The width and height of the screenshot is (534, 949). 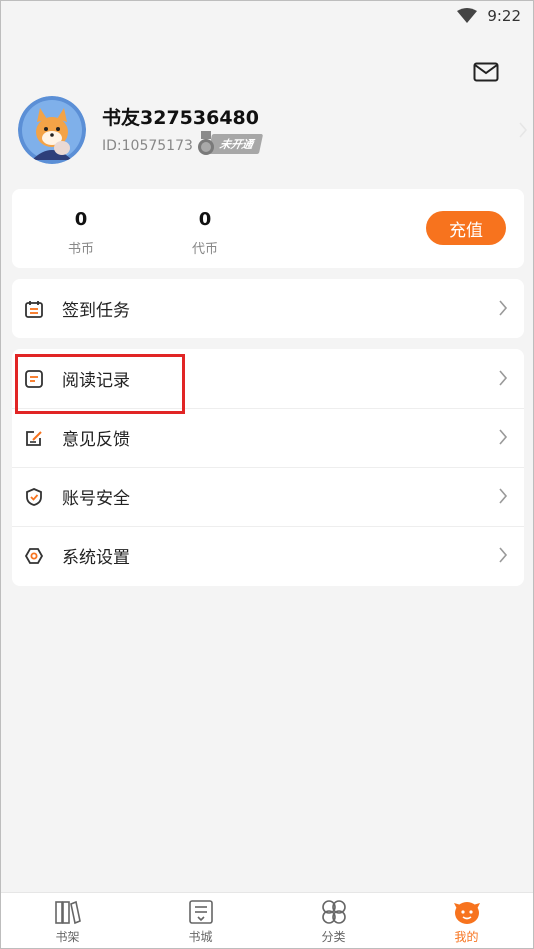 What do you see at coordinates (268, 437) in the screenshot?
I see `menu-item-feedback: 意见反馈` at bounding box center [268, 437].